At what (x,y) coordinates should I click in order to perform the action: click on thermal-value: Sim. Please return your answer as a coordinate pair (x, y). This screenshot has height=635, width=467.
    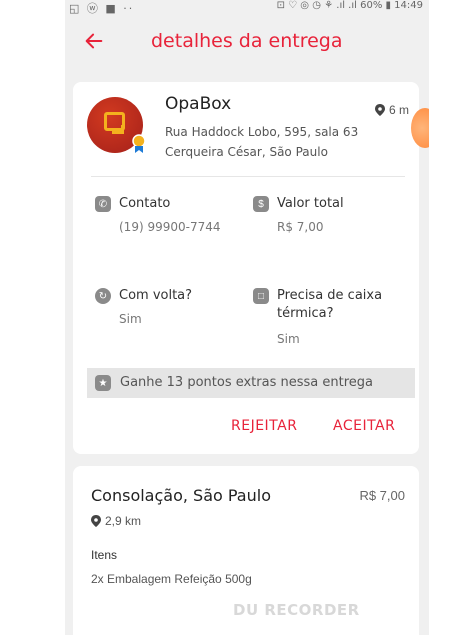
    Looking at the image, I should click on (288, 339).